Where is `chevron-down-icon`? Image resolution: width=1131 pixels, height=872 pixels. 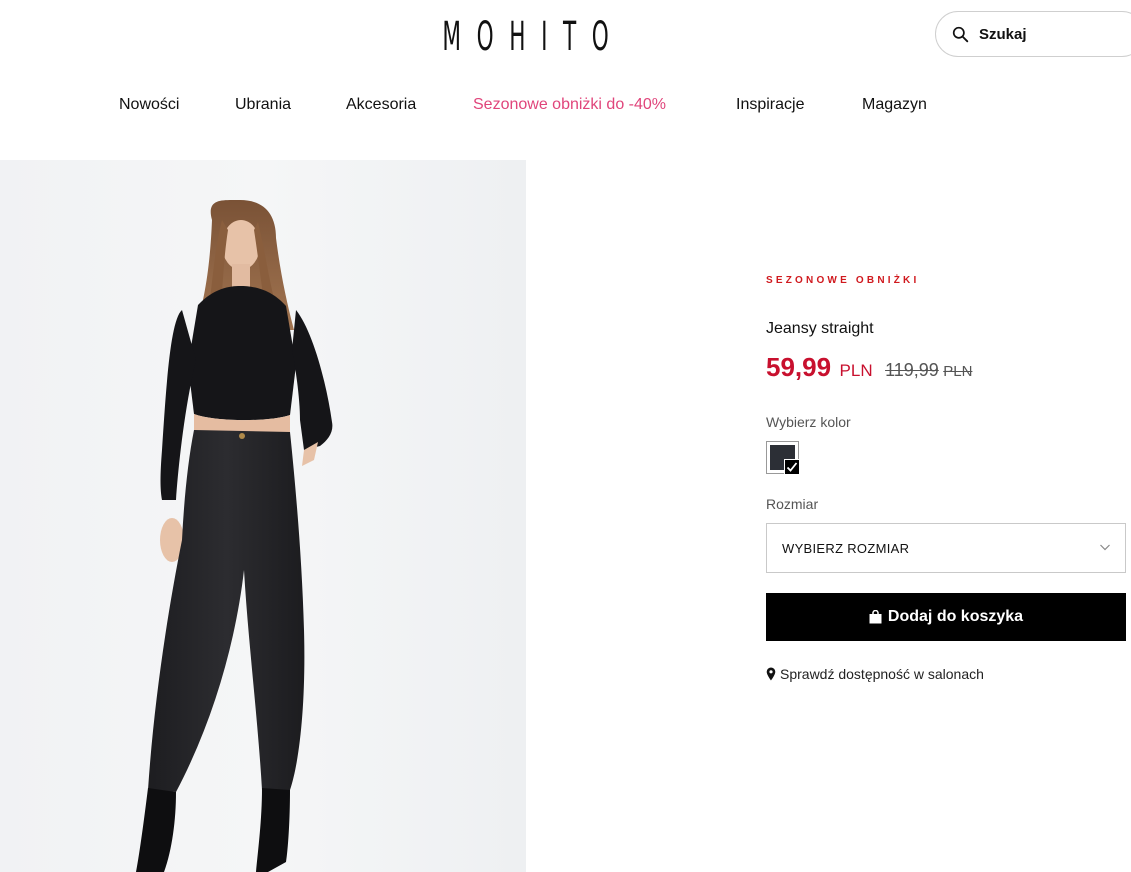 chevron-down-icon is located at coordinates (1105, 547).